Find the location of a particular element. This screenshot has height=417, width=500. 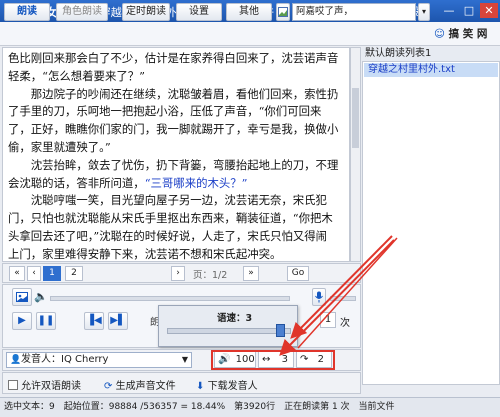

first-page-button: « is located at coordinates (17, 273).